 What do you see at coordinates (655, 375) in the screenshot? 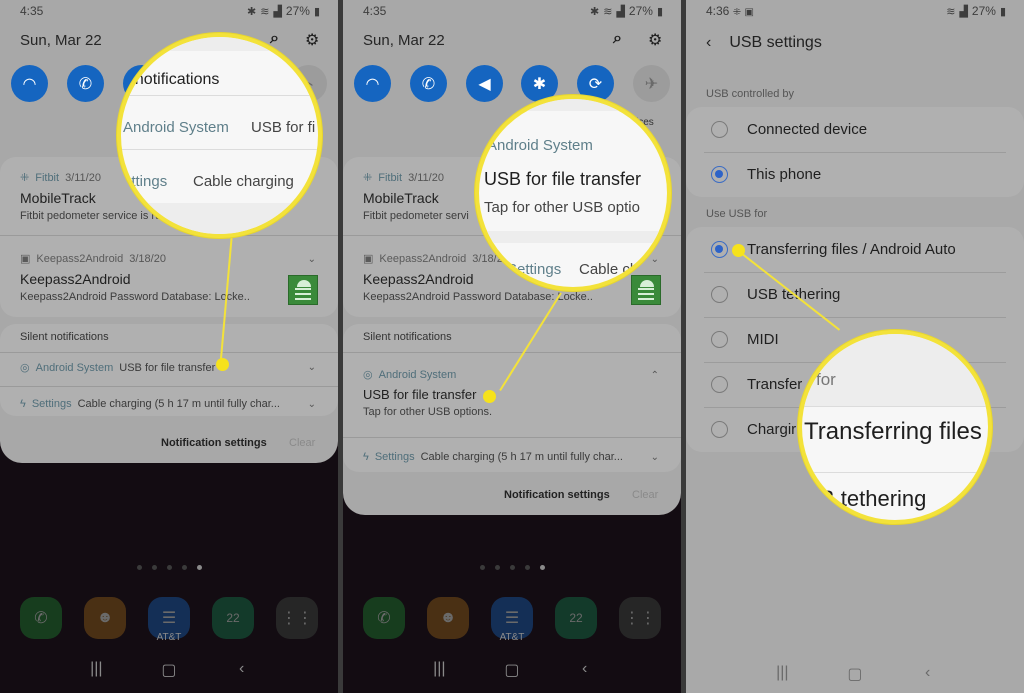
I see `chevron-up-icon: ⌃` at bounding box center [655, 375].